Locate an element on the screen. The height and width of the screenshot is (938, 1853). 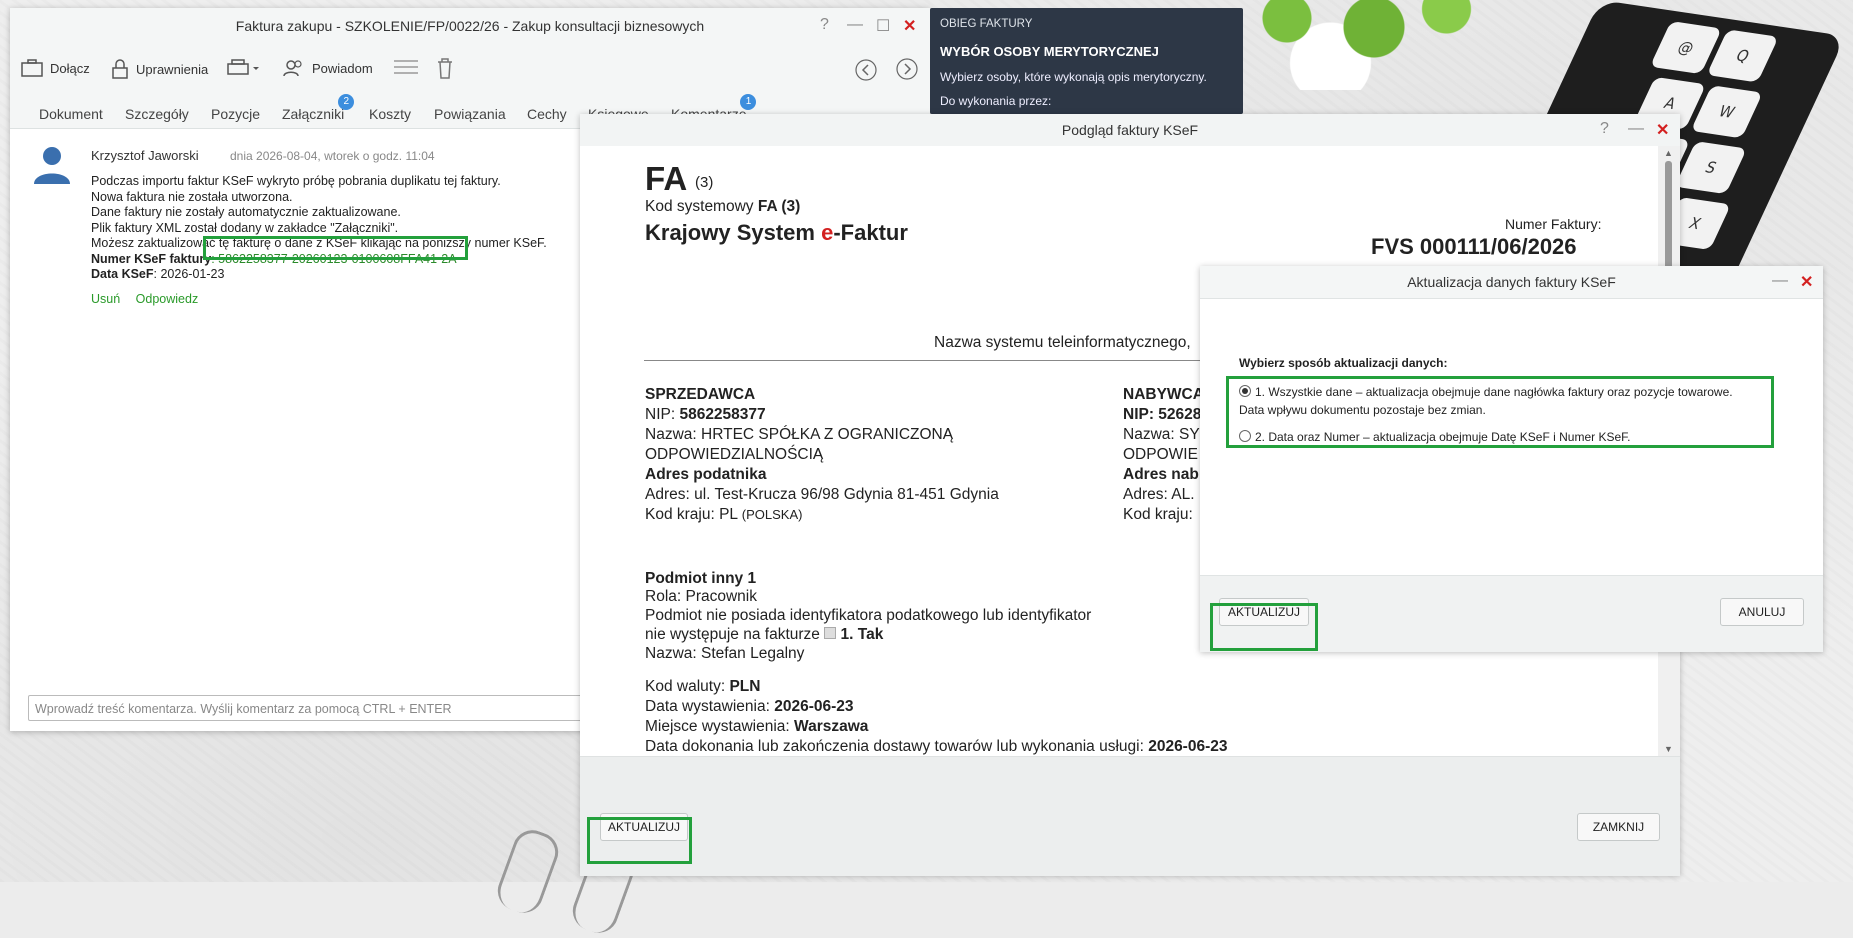
printer-icon is located at coordinates (243, 67).